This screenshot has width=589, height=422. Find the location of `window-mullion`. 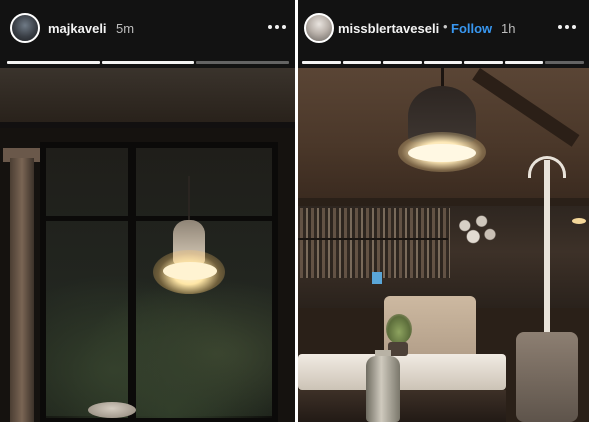

window-mullion is located at coordinates (132, 282).